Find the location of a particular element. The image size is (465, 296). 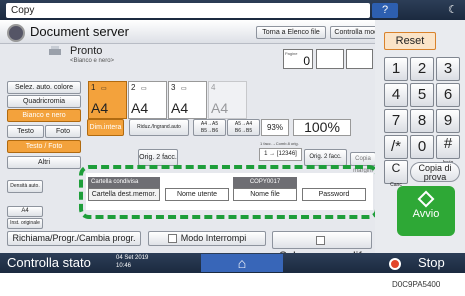

home-button: ⌂ is located at coordinates (242, 263).